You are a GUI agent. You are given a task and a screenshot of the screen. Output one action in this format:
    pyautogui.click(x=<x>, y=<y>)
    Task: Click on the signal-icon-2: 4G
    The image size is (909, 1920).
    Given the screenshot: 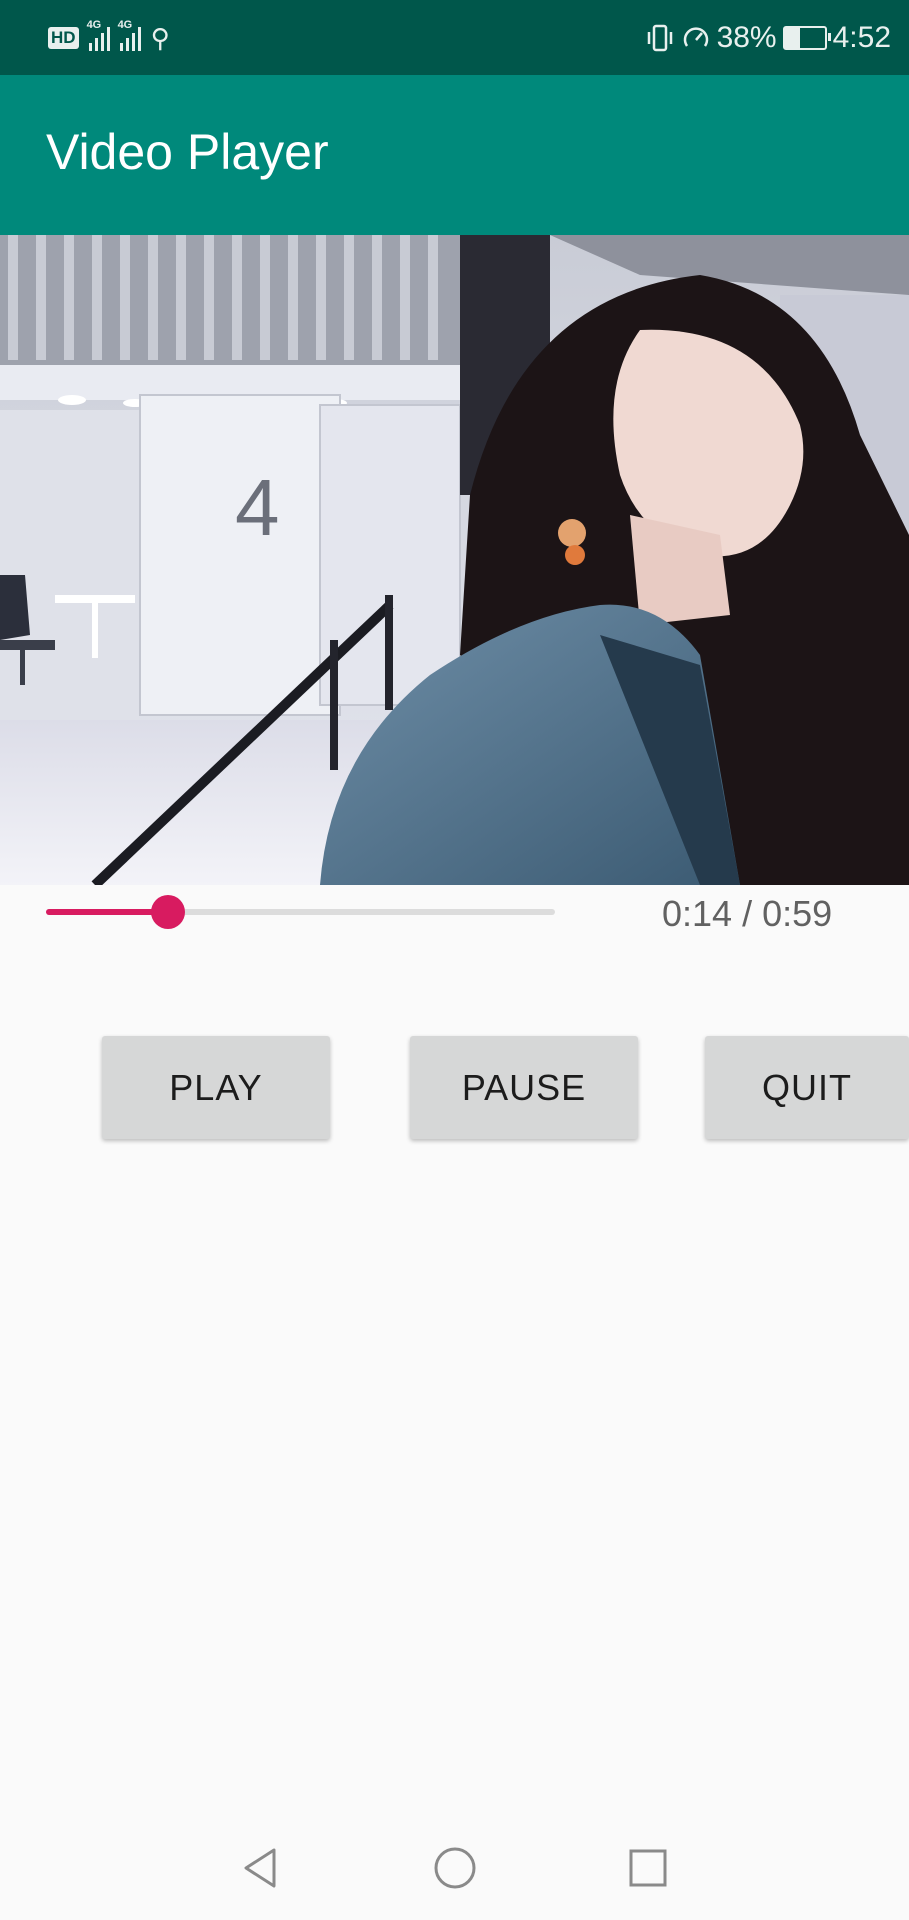 What is the action you would take?
    pyautogui.click(x=129, y=35)
    